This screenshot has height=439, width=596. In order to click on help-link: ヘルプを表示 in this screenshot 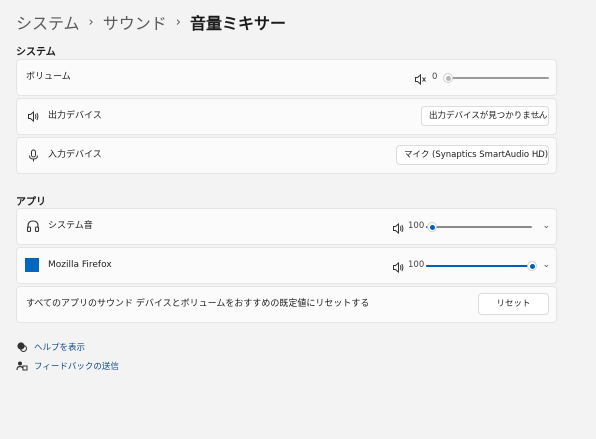, I will do `click(50, 347)`.